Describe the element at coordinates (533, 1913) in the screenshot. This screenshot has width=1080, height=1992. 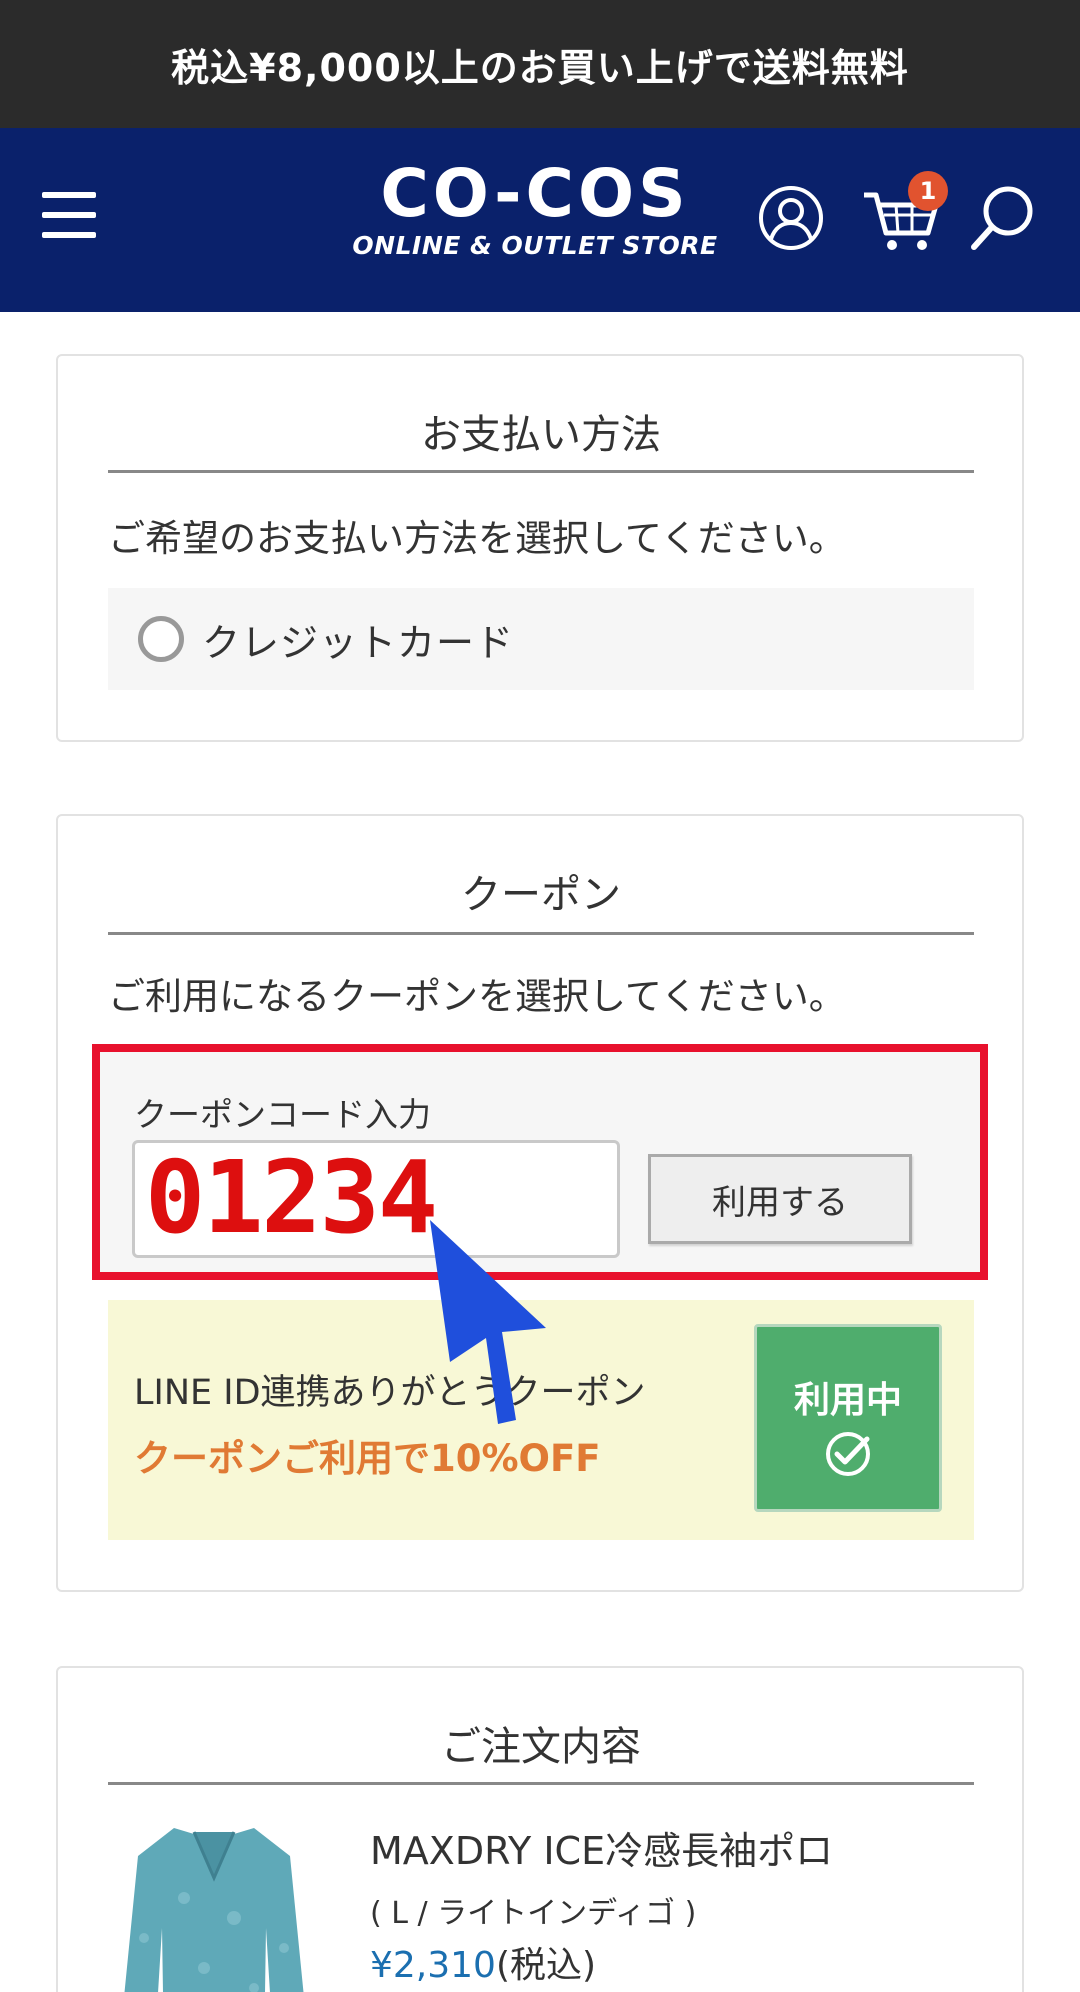
I see `product-variant: ( L / ライトインディゴ )` at that location.